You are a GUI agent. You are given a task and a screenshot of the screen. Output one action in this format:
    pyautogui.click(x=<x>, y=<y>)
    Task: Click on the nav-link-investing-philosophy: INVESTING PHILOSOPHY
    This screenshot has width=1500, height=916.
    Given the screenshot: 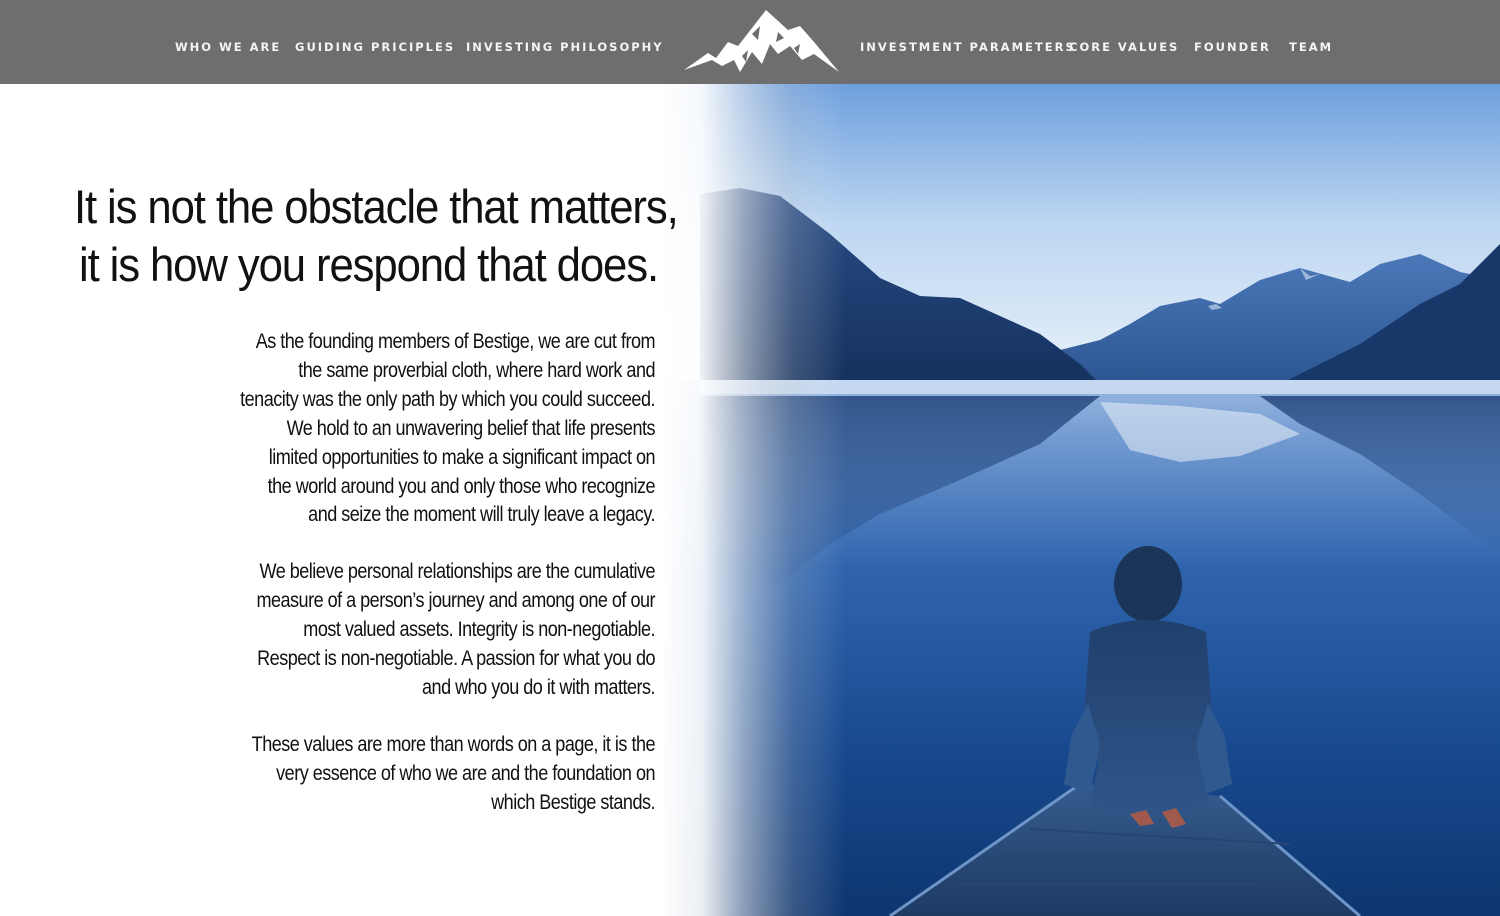 What is the action you would take?
    pyautogui.click(x=565, y=47)
    